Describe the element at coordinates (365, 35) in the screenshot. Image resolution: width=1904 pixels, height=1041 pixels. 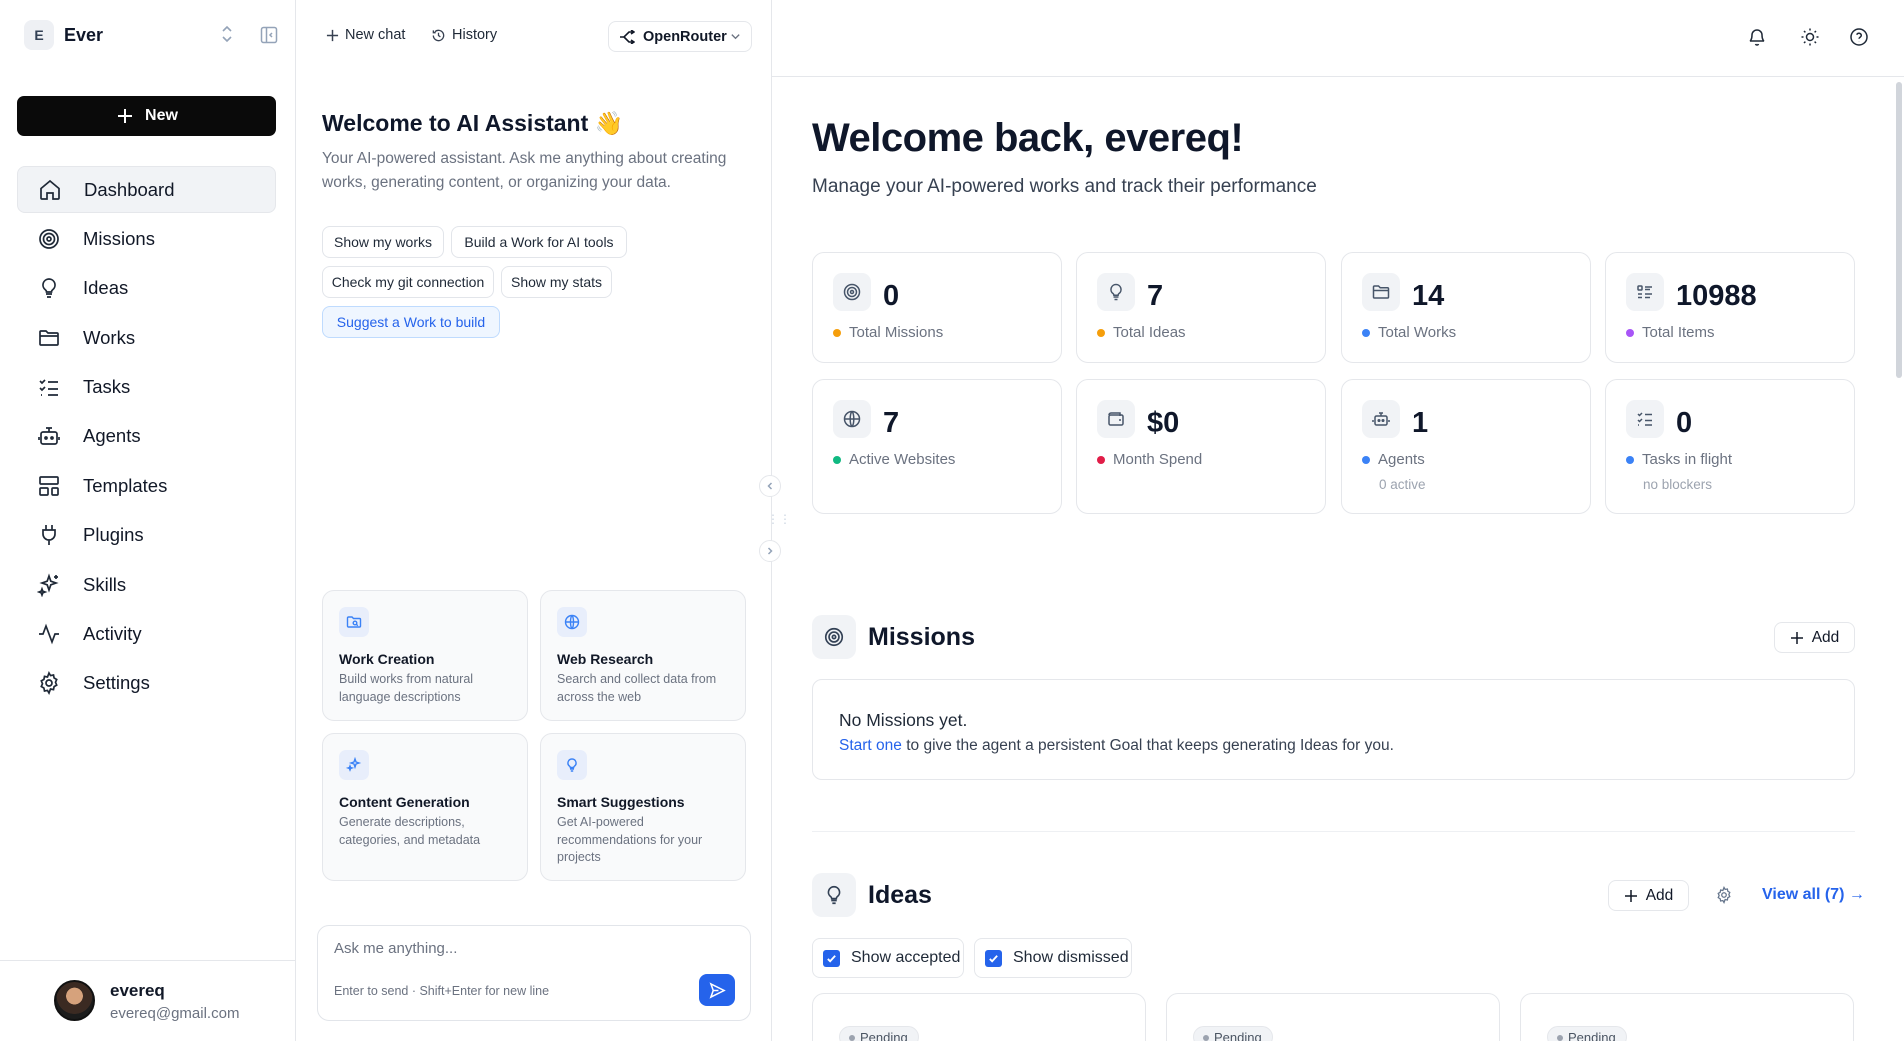
I see `new-chat-button: New chat` at that location.